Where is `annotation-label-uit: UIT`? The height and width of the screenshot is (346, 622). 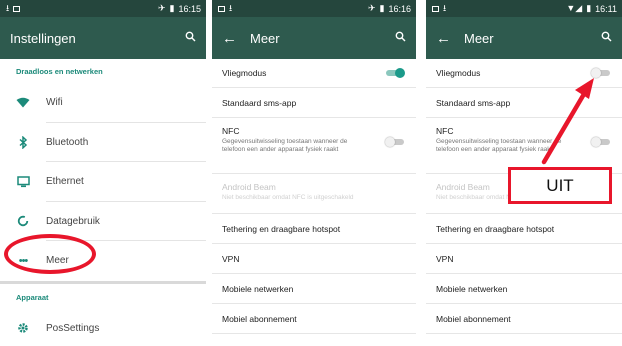 annotation-label-uit: UIT is located at coordinates (560, 185).